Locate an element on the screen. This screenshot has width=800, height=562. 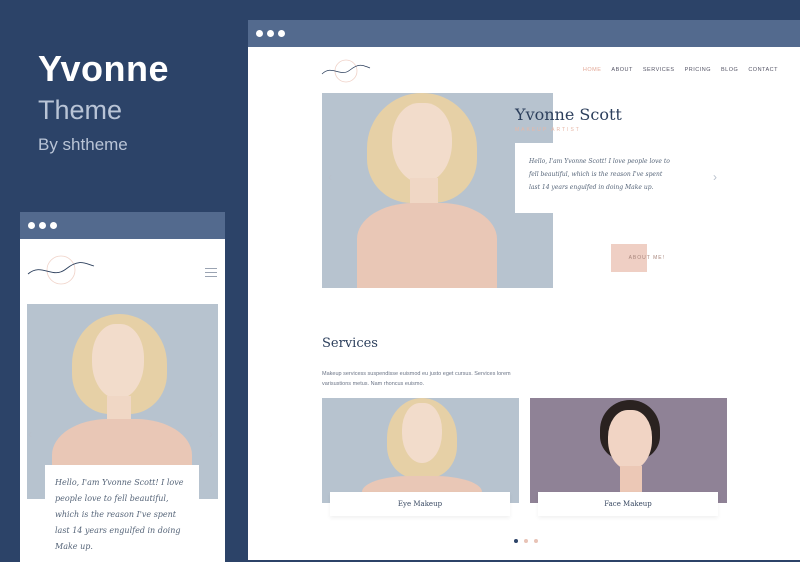
services-title: Services is located at coordinates (350, 343).